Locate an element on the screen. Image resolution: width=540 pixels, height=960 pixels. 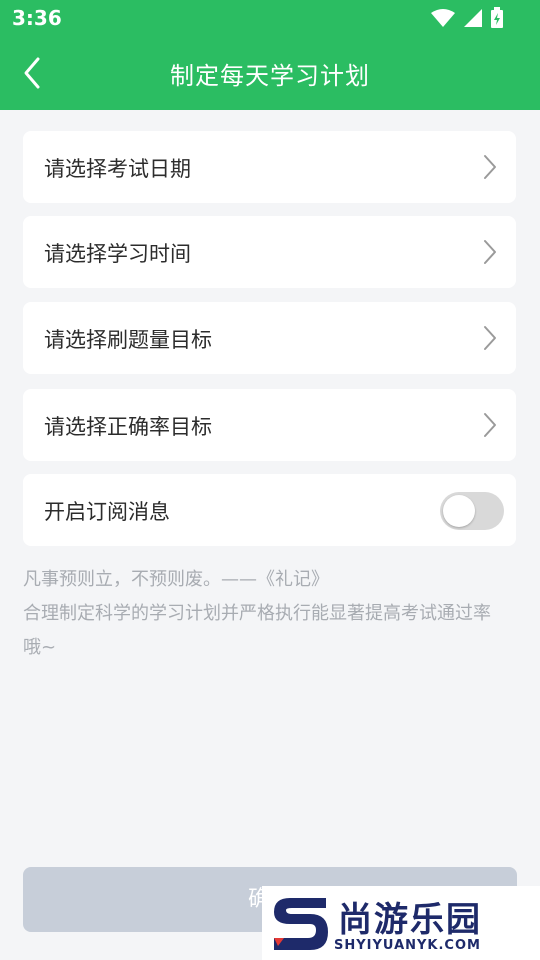
subscription-label: 开启订阅消息 is located at coordinates (107, 512).